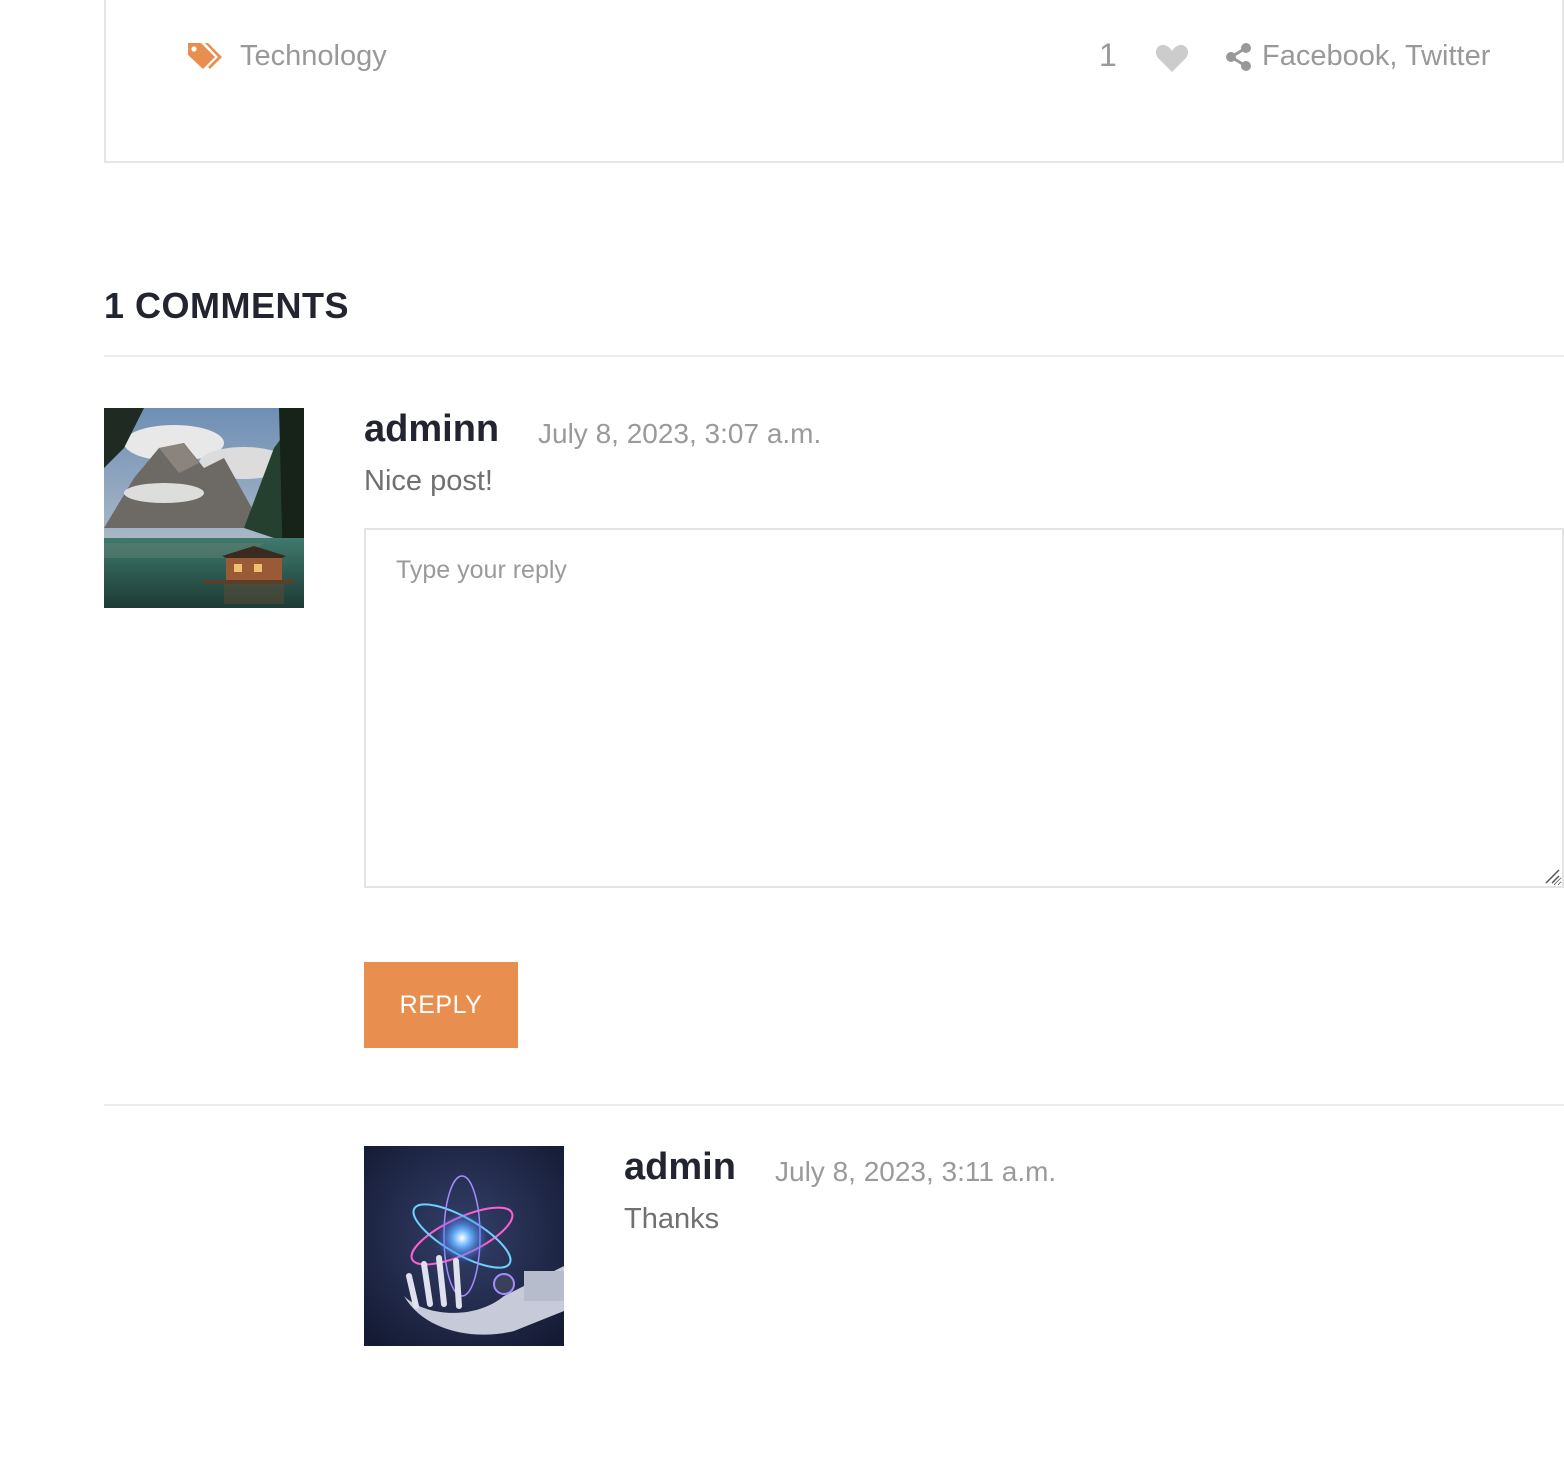 The width and height of the screenshot is (1564, 1460). What do you see at coordinates (680, 1167) in the screenshot?
I see `comment-author: admin` at bounding box center [680, 1167].